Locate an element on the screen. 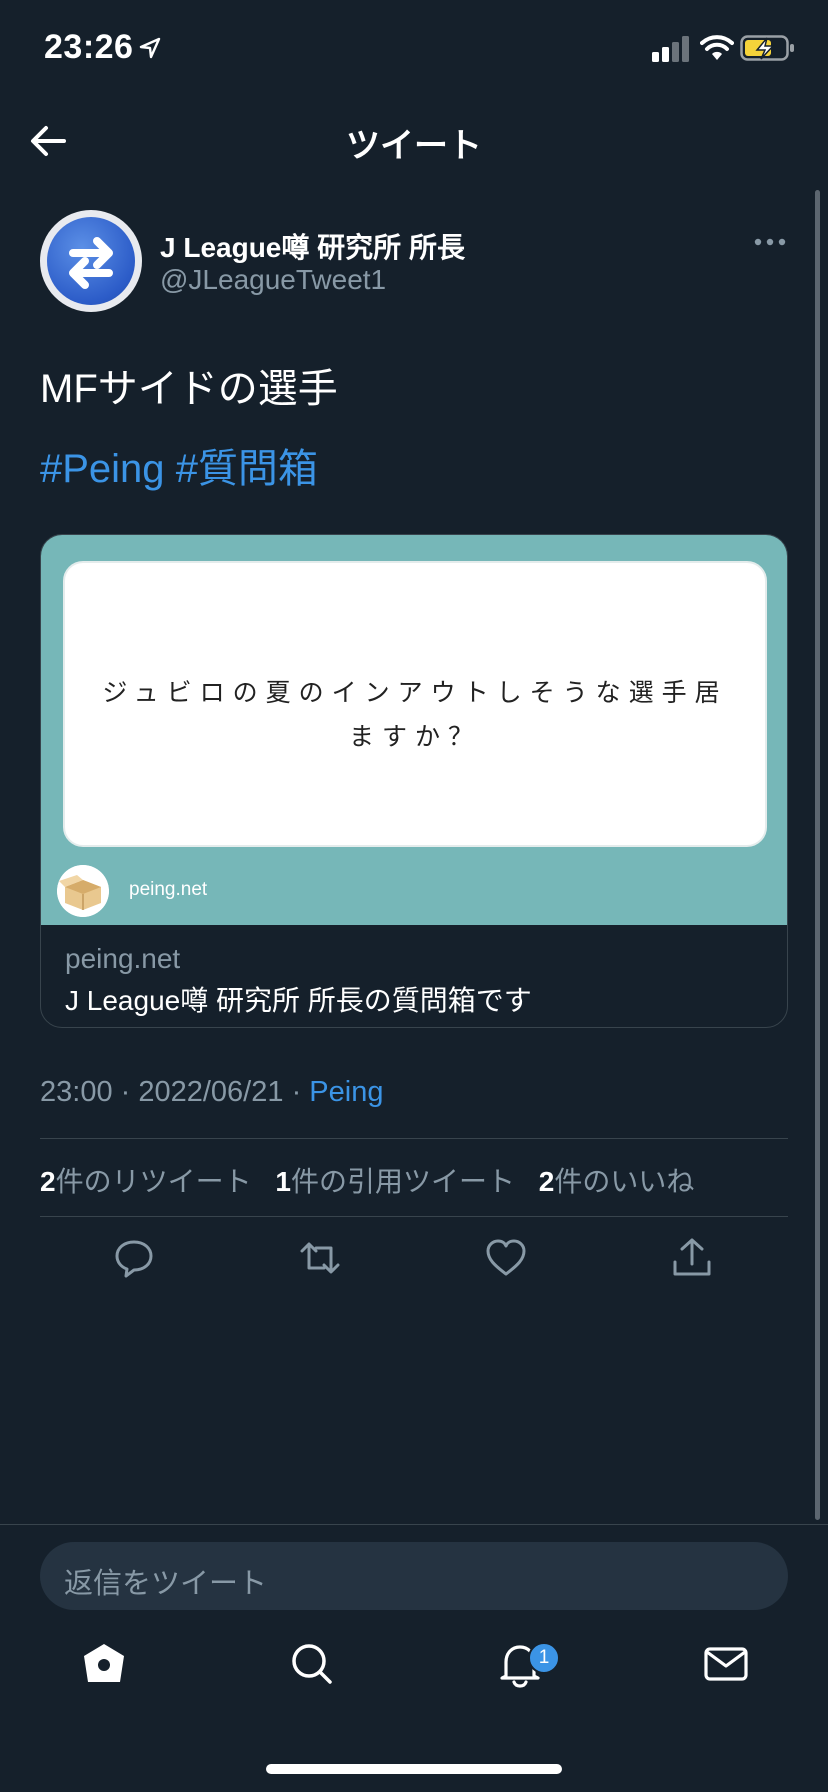 The image size is (828, 1792). bottom-tab-bar is located at coordinates (414, 1675).